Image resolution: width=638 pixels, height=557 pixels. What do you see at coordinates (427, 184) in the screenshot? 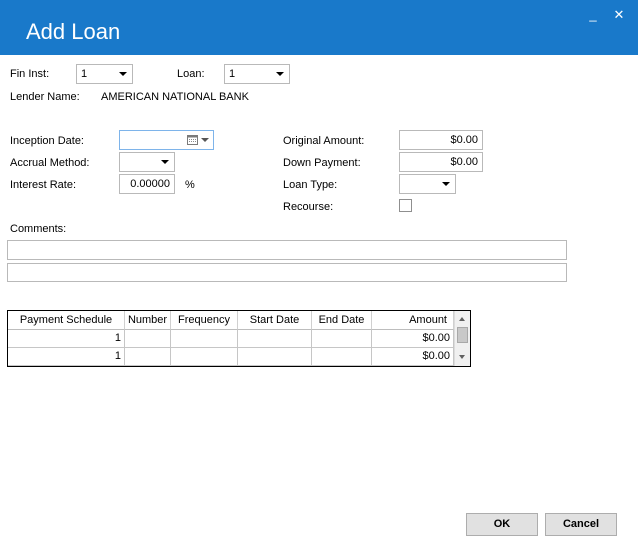
I see `loan-type-dropdown` at bounding box center [427, 184].